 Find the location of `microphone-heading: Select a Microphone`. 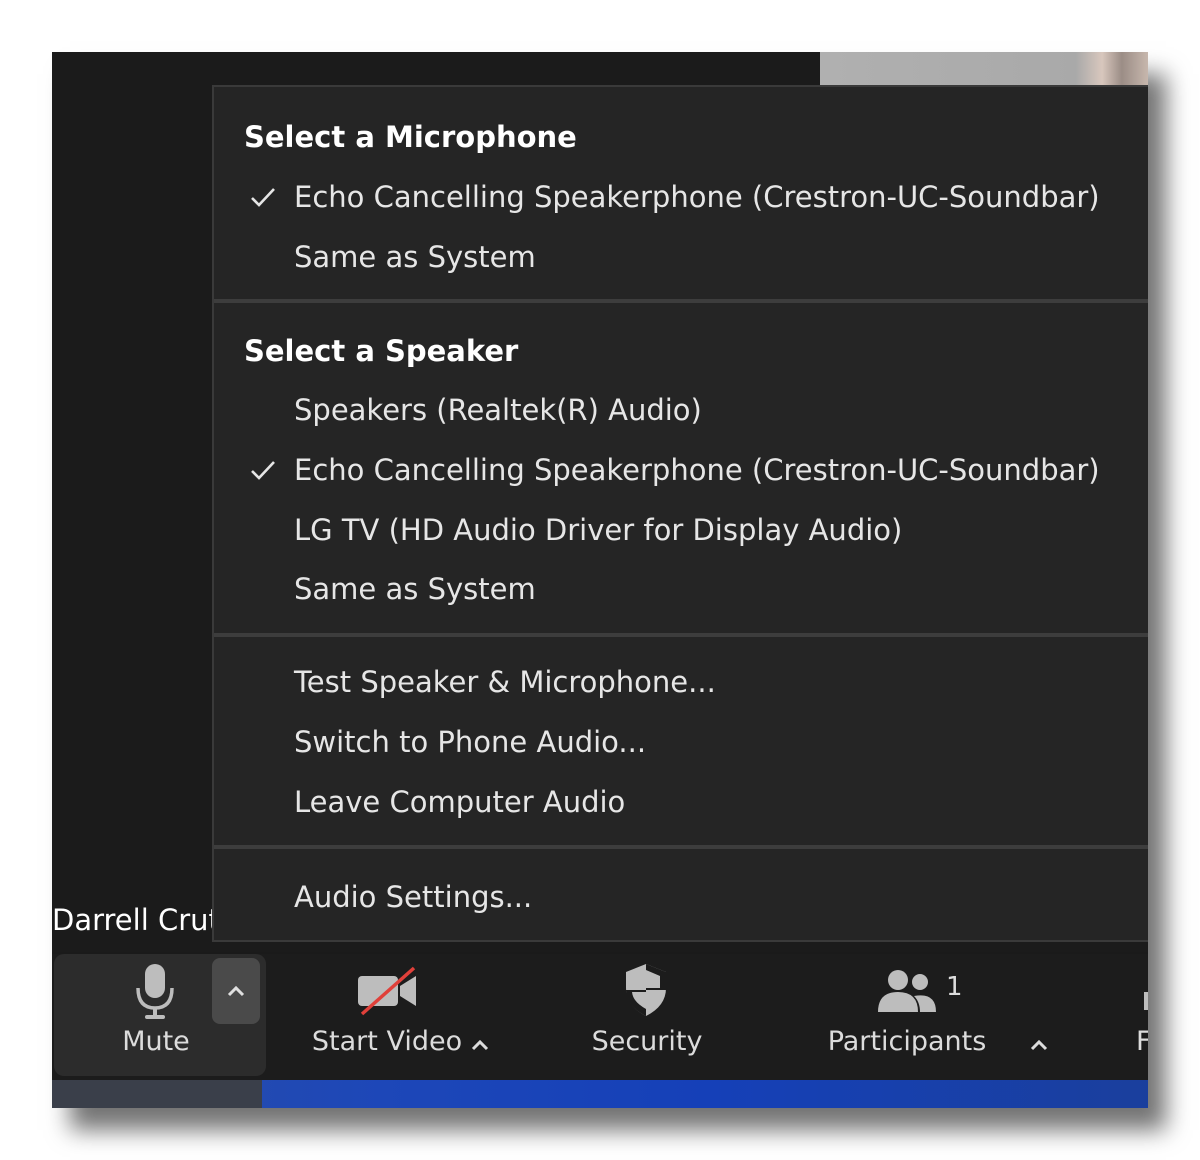

microphone-heading: Select a Microphone is located at coordinates (410, 137).